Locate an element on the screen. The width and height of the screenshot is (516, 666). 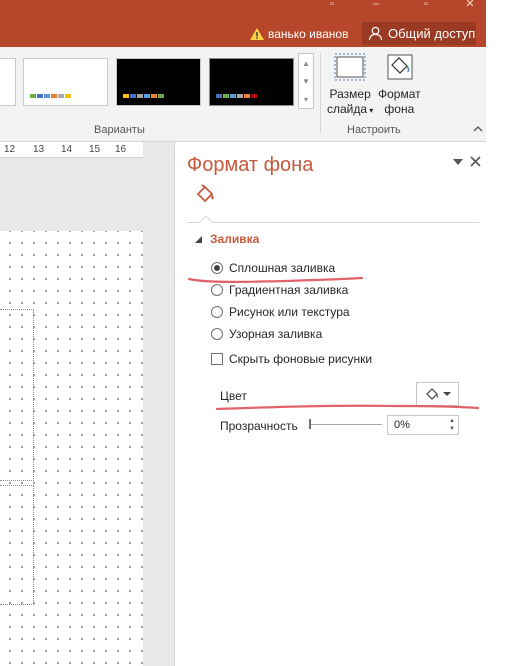
scroll-down-icon: ▼ is located at coordinates (306, 81).